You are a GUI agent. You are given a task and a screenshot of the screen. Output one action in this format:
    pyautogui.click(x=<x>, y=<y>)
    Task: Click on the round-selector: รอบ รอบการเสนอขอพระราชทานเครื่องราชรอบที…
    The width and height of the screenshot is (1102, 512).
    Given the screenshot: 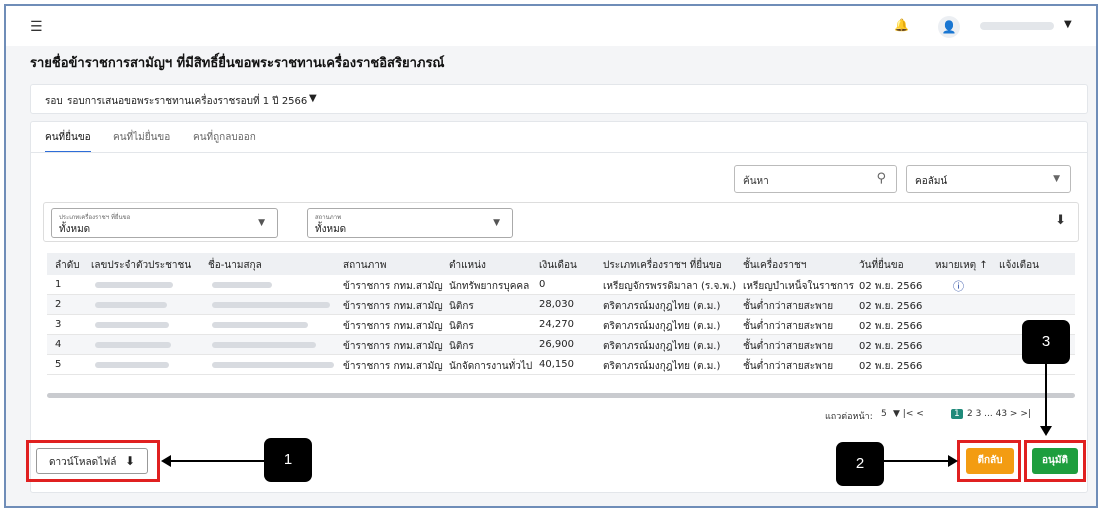 What is the action you would take?
    pyautogui.click(x=559, y=99)
    